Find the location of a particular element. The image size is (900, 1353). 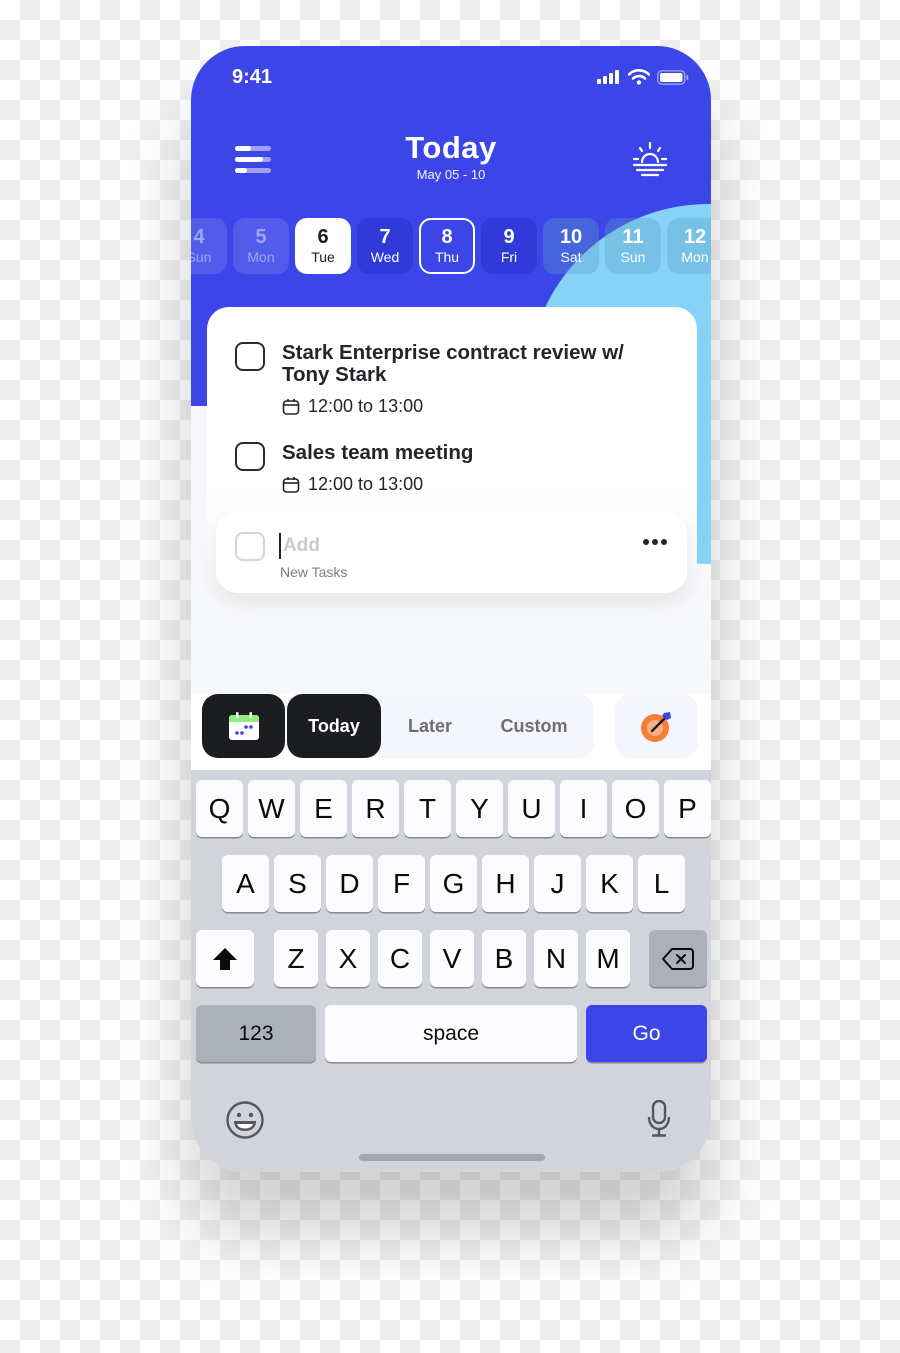

day-number: 6 is located at coordinates (323, 237).